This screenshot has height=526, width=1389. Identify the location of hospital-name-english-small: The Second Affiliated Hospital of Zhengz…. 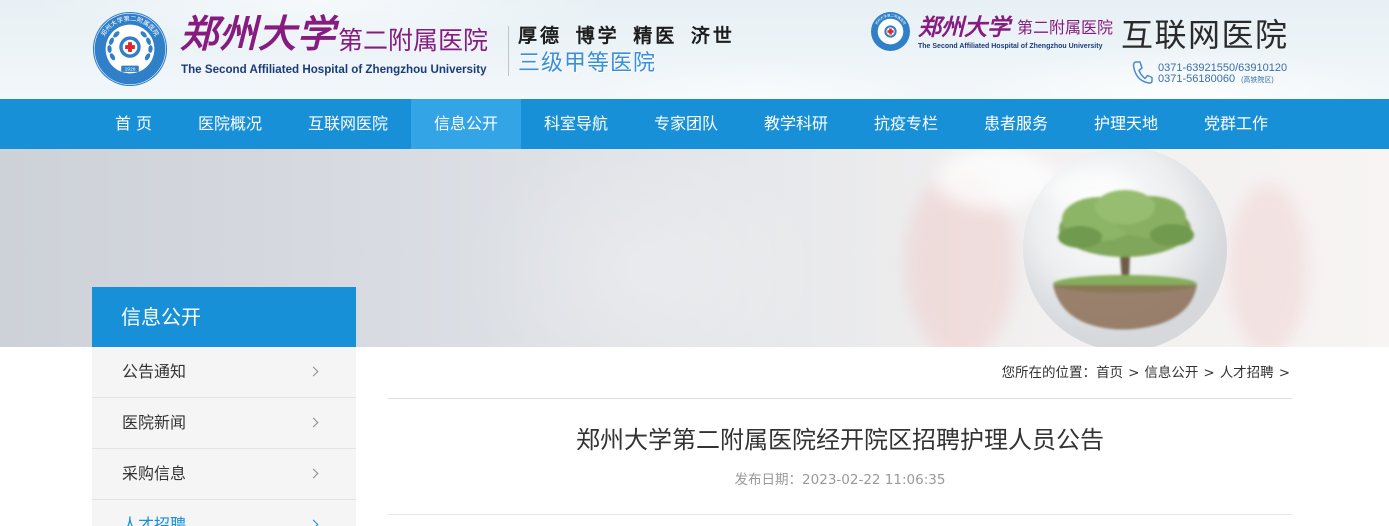
(1010, 46).